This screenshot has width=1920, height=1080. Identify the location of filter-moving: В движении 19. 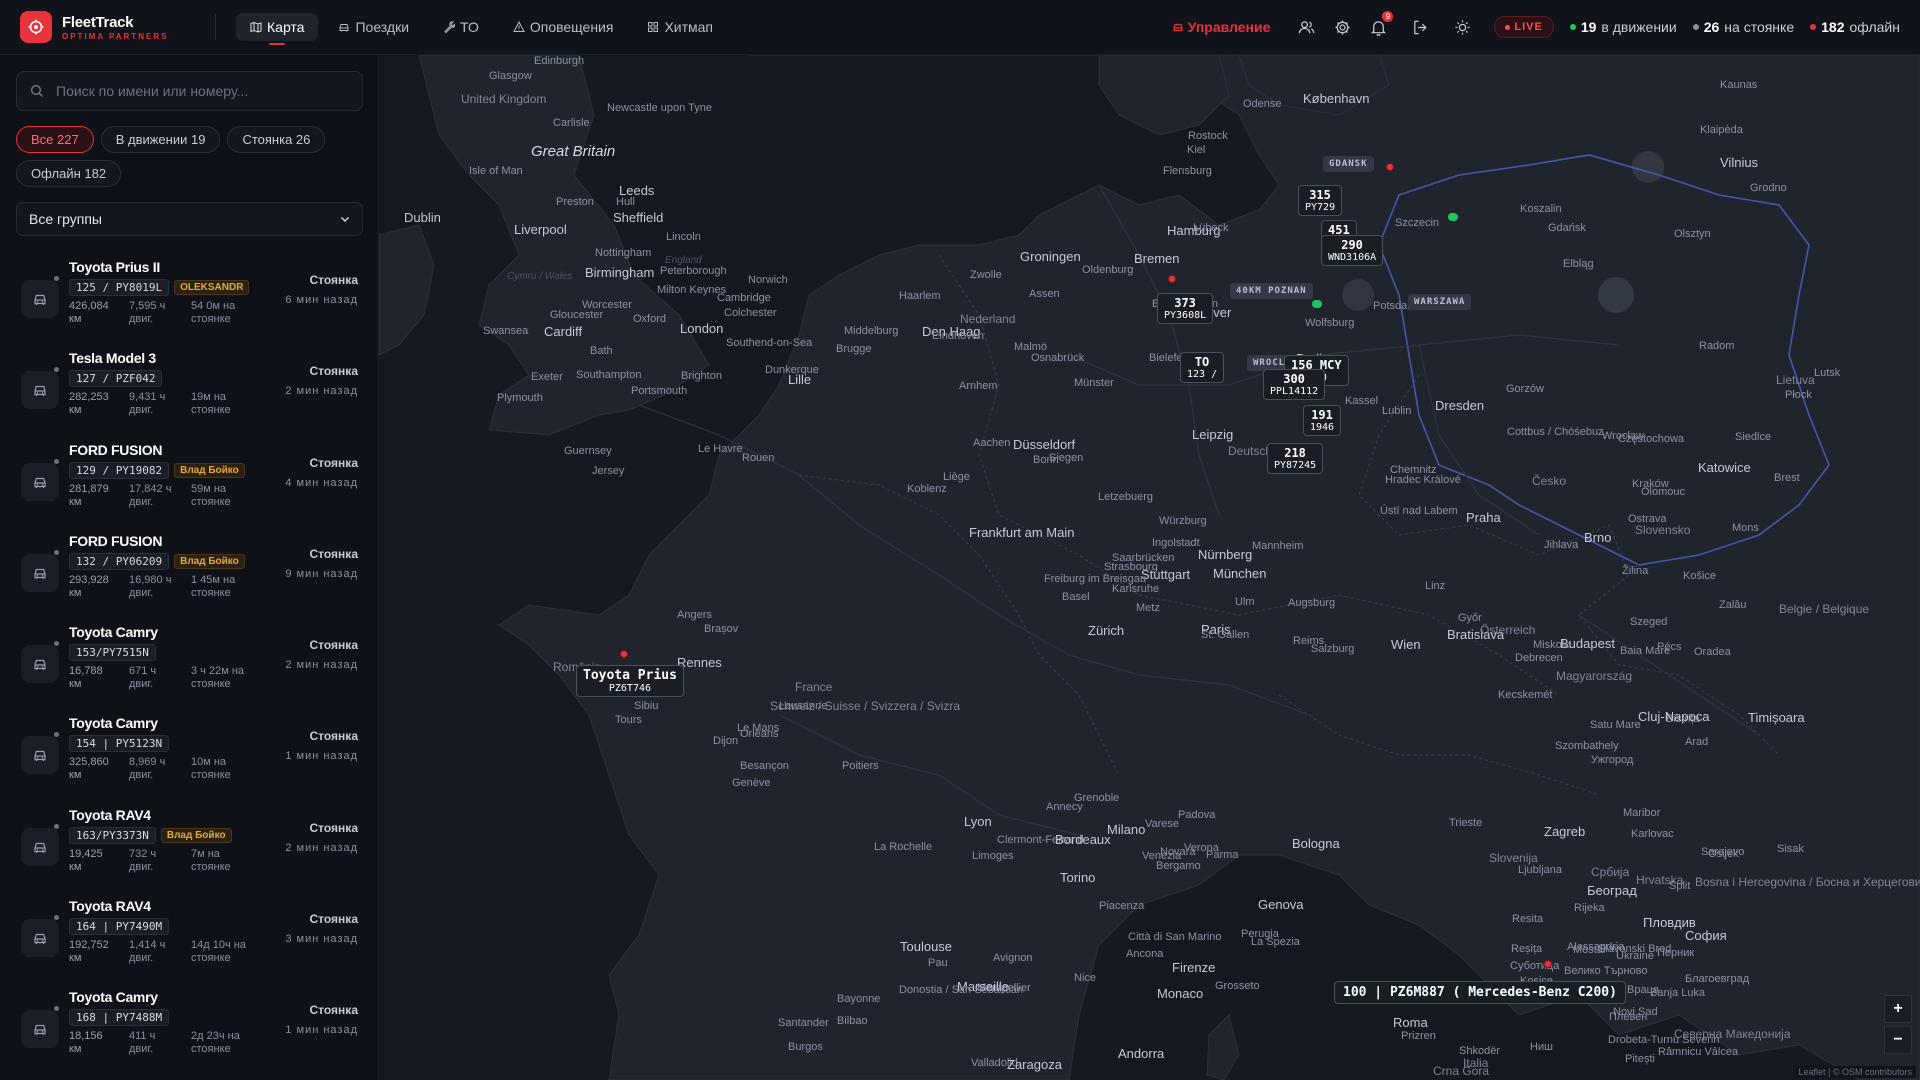
(160, 139).